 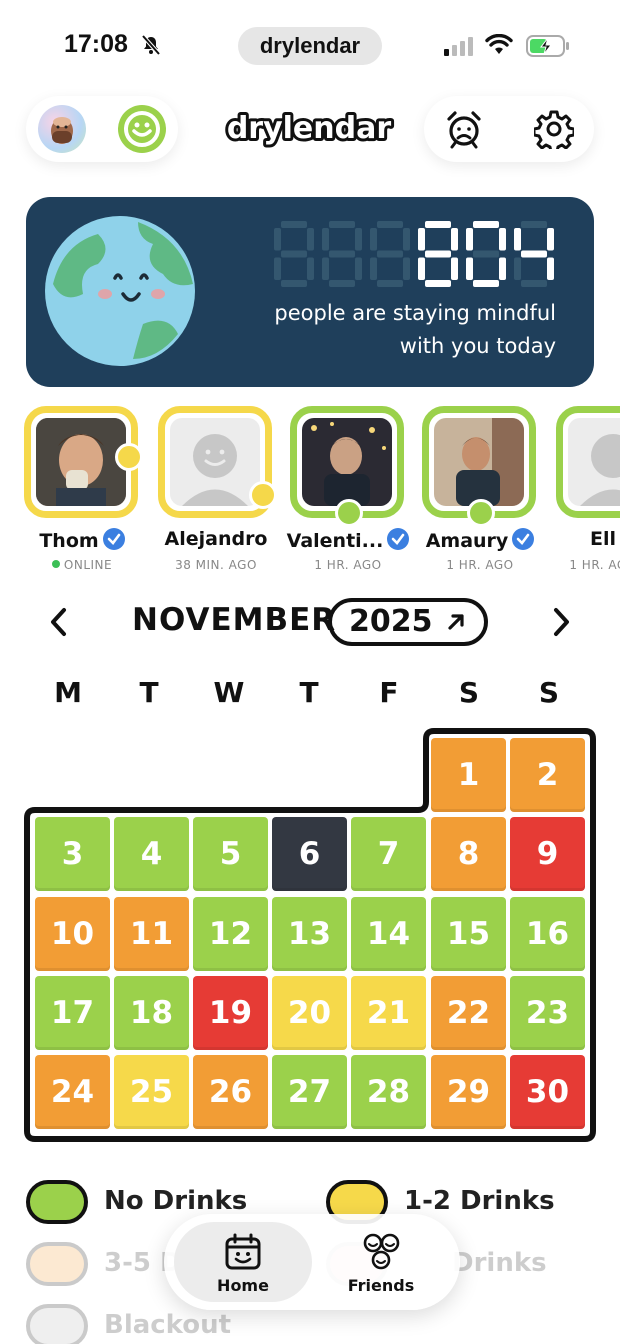 What do you see at coordinates (547, 1092) in the screenshot?
I see `calendar-day-30: 30` at bounding box center [547, 1092].